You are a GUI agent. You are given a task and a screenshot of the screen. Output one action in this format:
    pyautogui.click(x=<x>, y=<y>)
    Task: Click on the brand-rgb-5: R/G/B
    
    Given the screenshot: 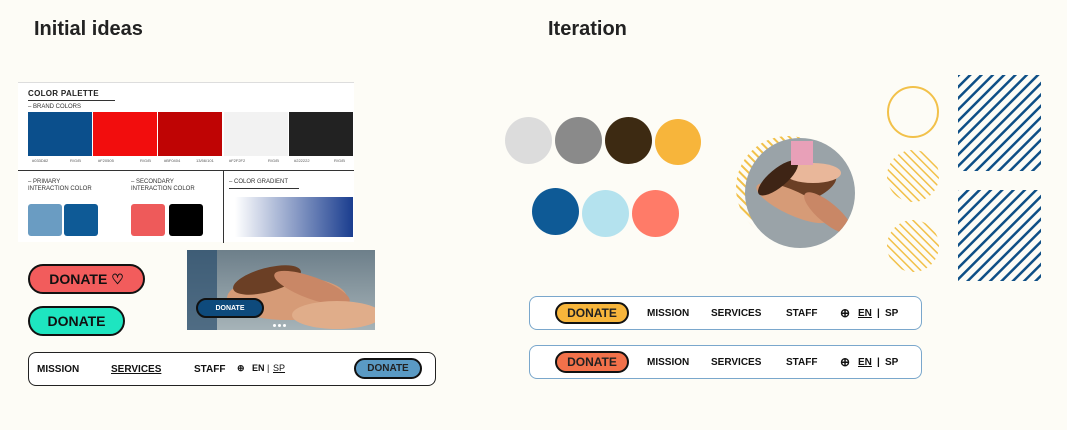 What is the action you would take?
    pyautogui.click(x=339, y=160)
    